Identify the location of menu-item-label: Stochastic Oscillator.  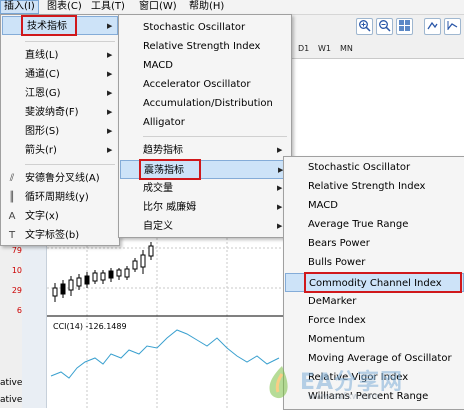
(359, 167).